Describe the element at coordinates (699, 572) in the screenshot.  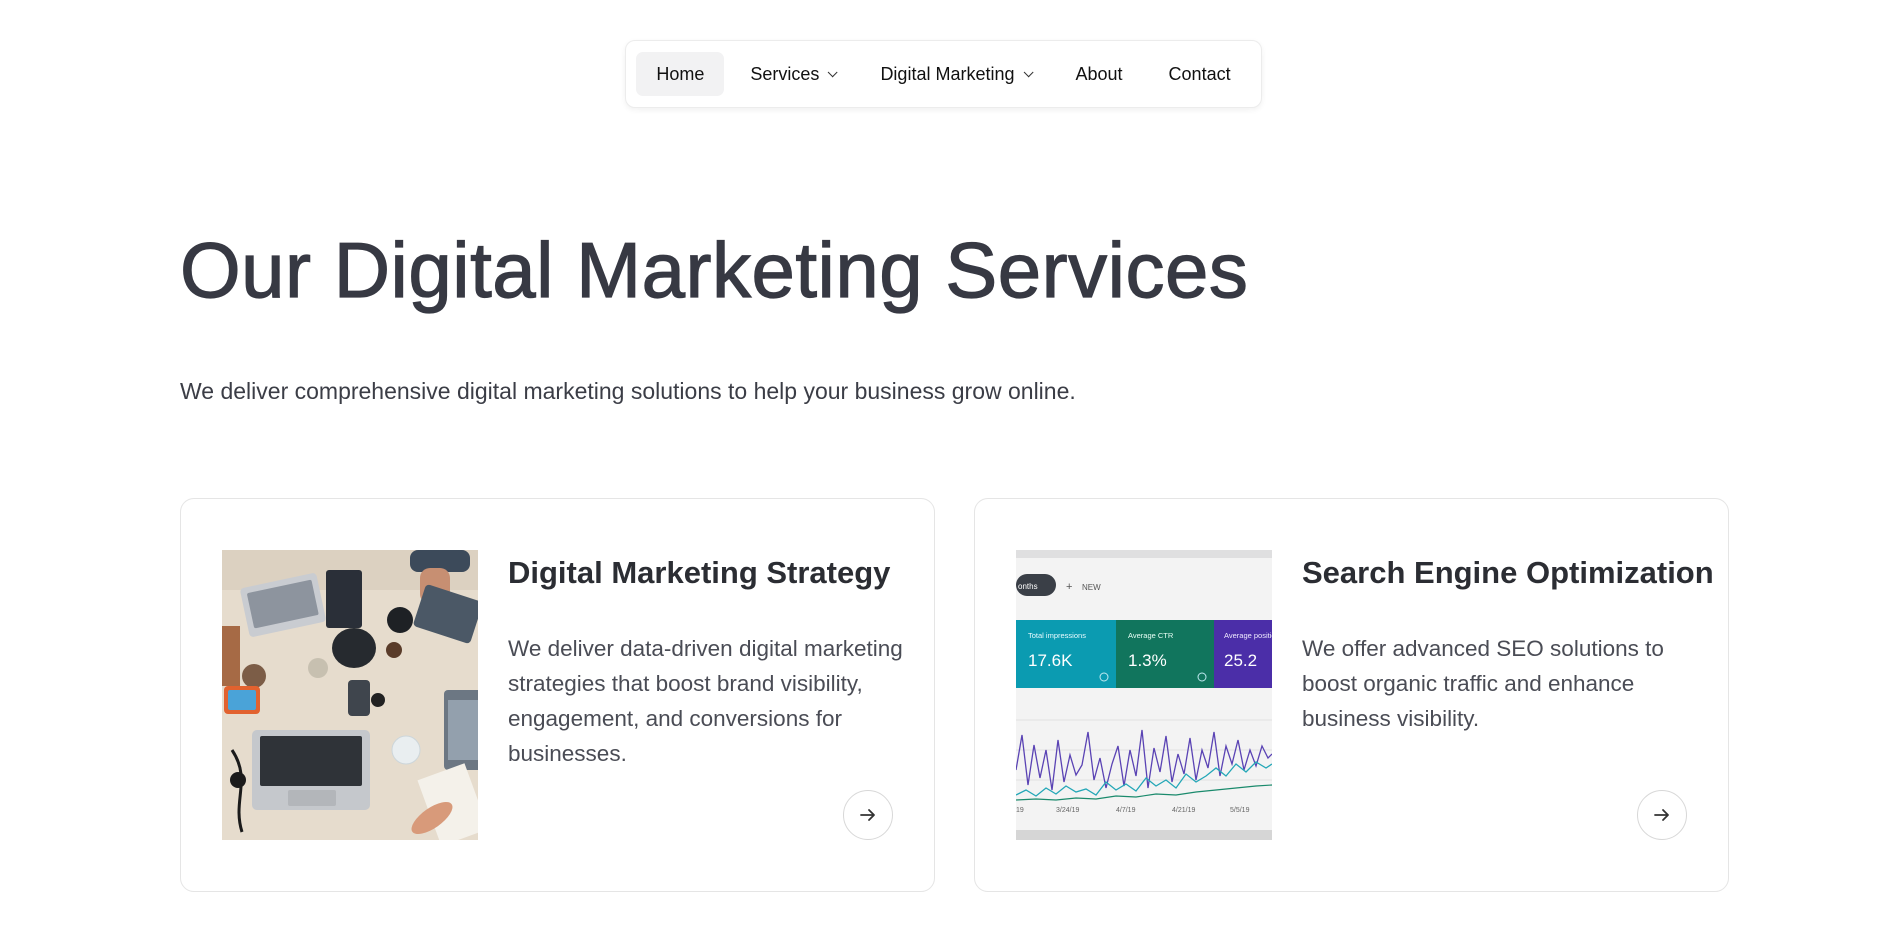
I see `card-title: Digital Marketing Strategy` at that location.